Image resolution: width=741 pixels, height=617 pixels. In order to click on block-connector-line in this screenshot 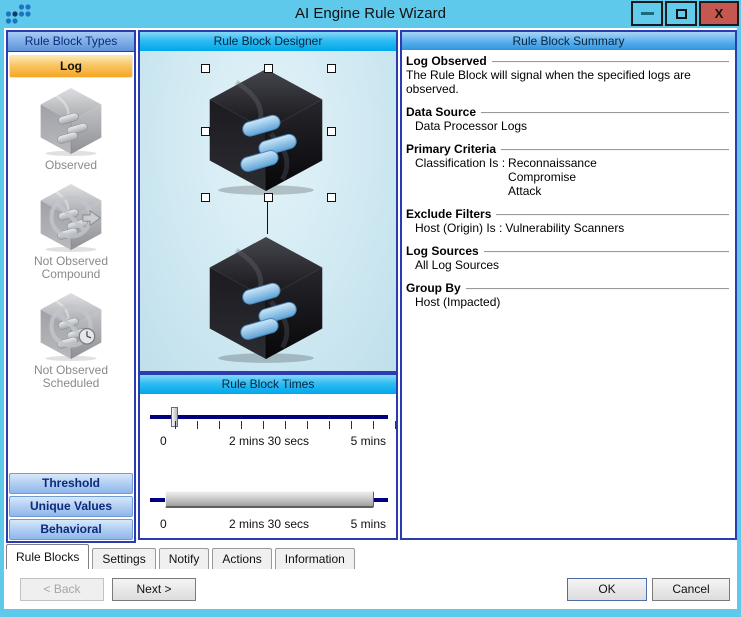, I will do `click(267, 218)`.